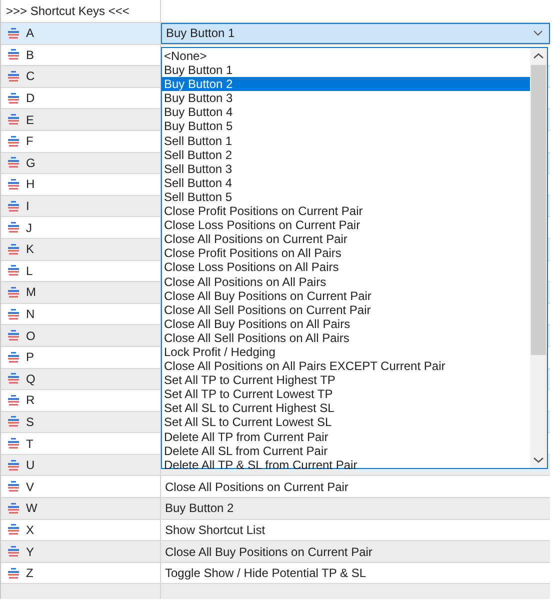 The height and width of the screenshot is (600, 560). What do you see at coordinates (30, 552) in the screenshot?
I see `key-label: Y` at bounding box center [30, 552].